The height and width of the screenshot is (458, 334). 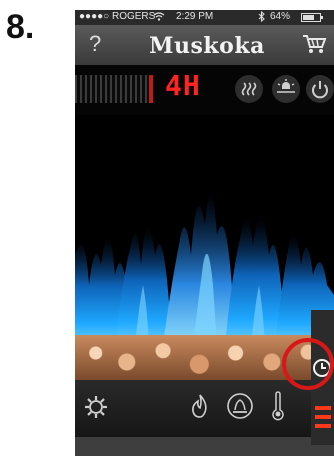 What do you see at coordinates (159, 18) in the screenshot?
I see `wifi-icon` at bounding box center [159, 18].